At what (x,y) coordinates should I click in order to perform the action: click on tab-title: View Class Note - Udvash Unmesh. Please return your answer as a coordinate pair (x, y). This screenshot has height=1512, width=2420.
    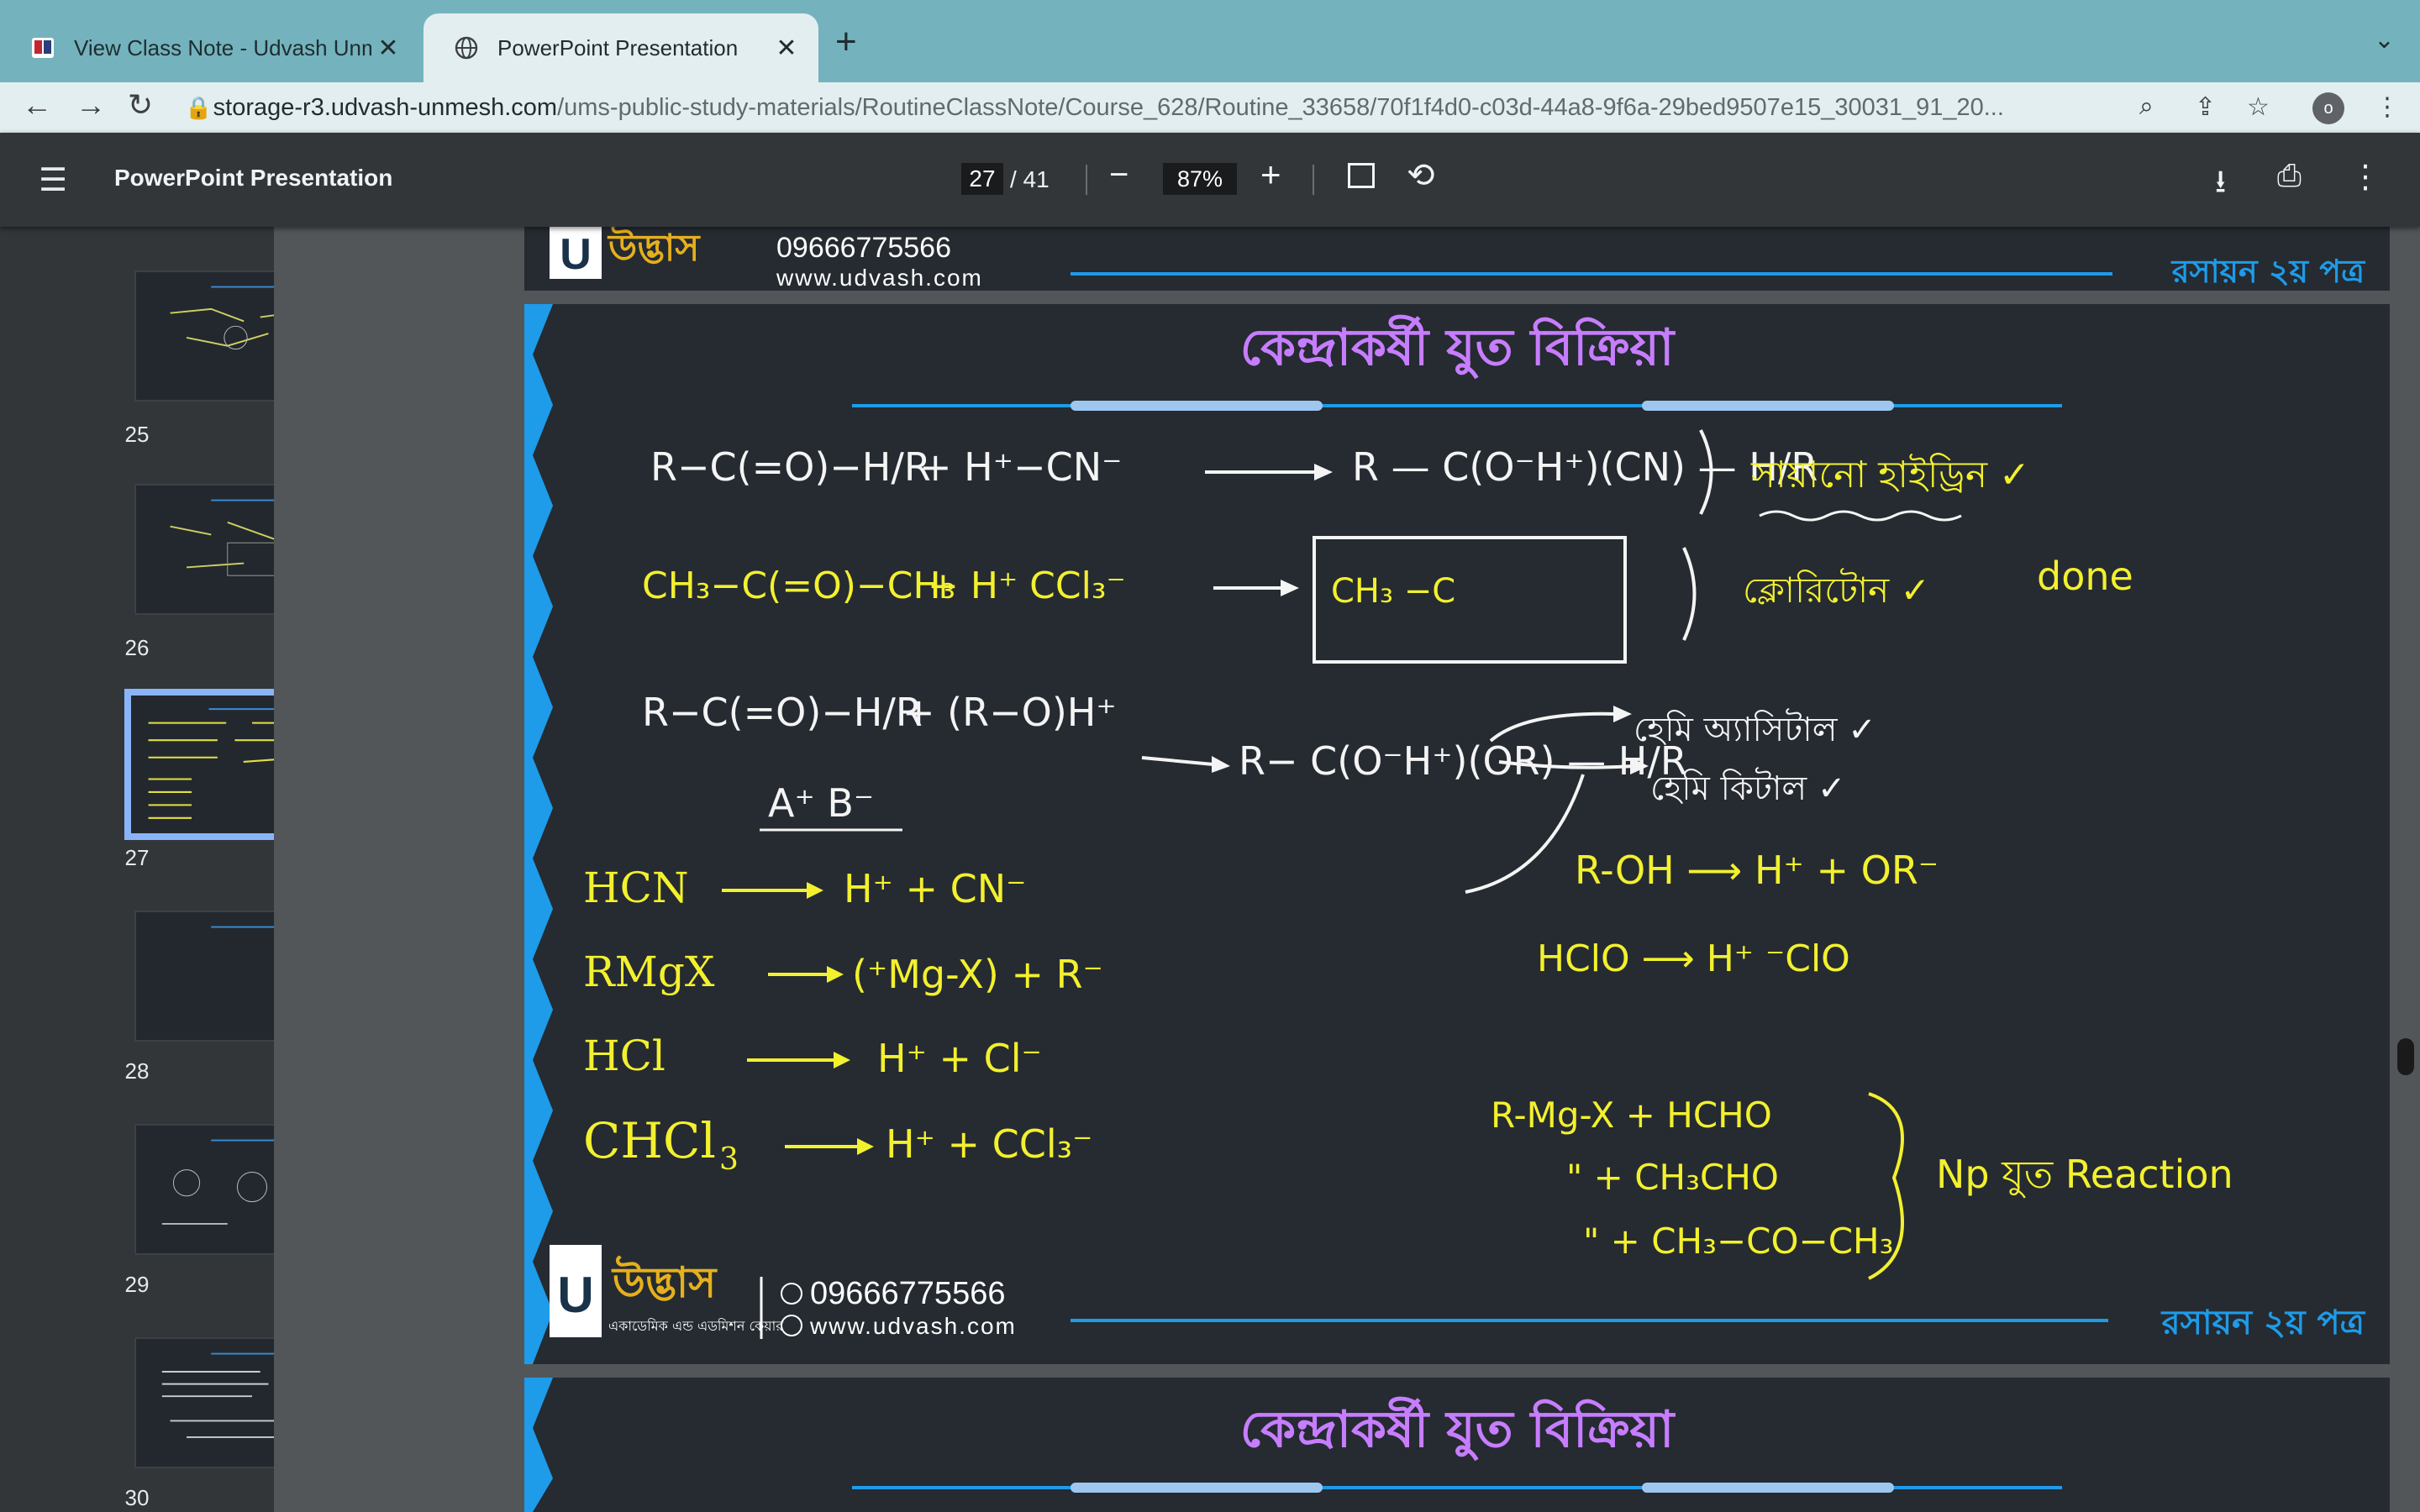
    Looking at the image, I should click on (223, 47).